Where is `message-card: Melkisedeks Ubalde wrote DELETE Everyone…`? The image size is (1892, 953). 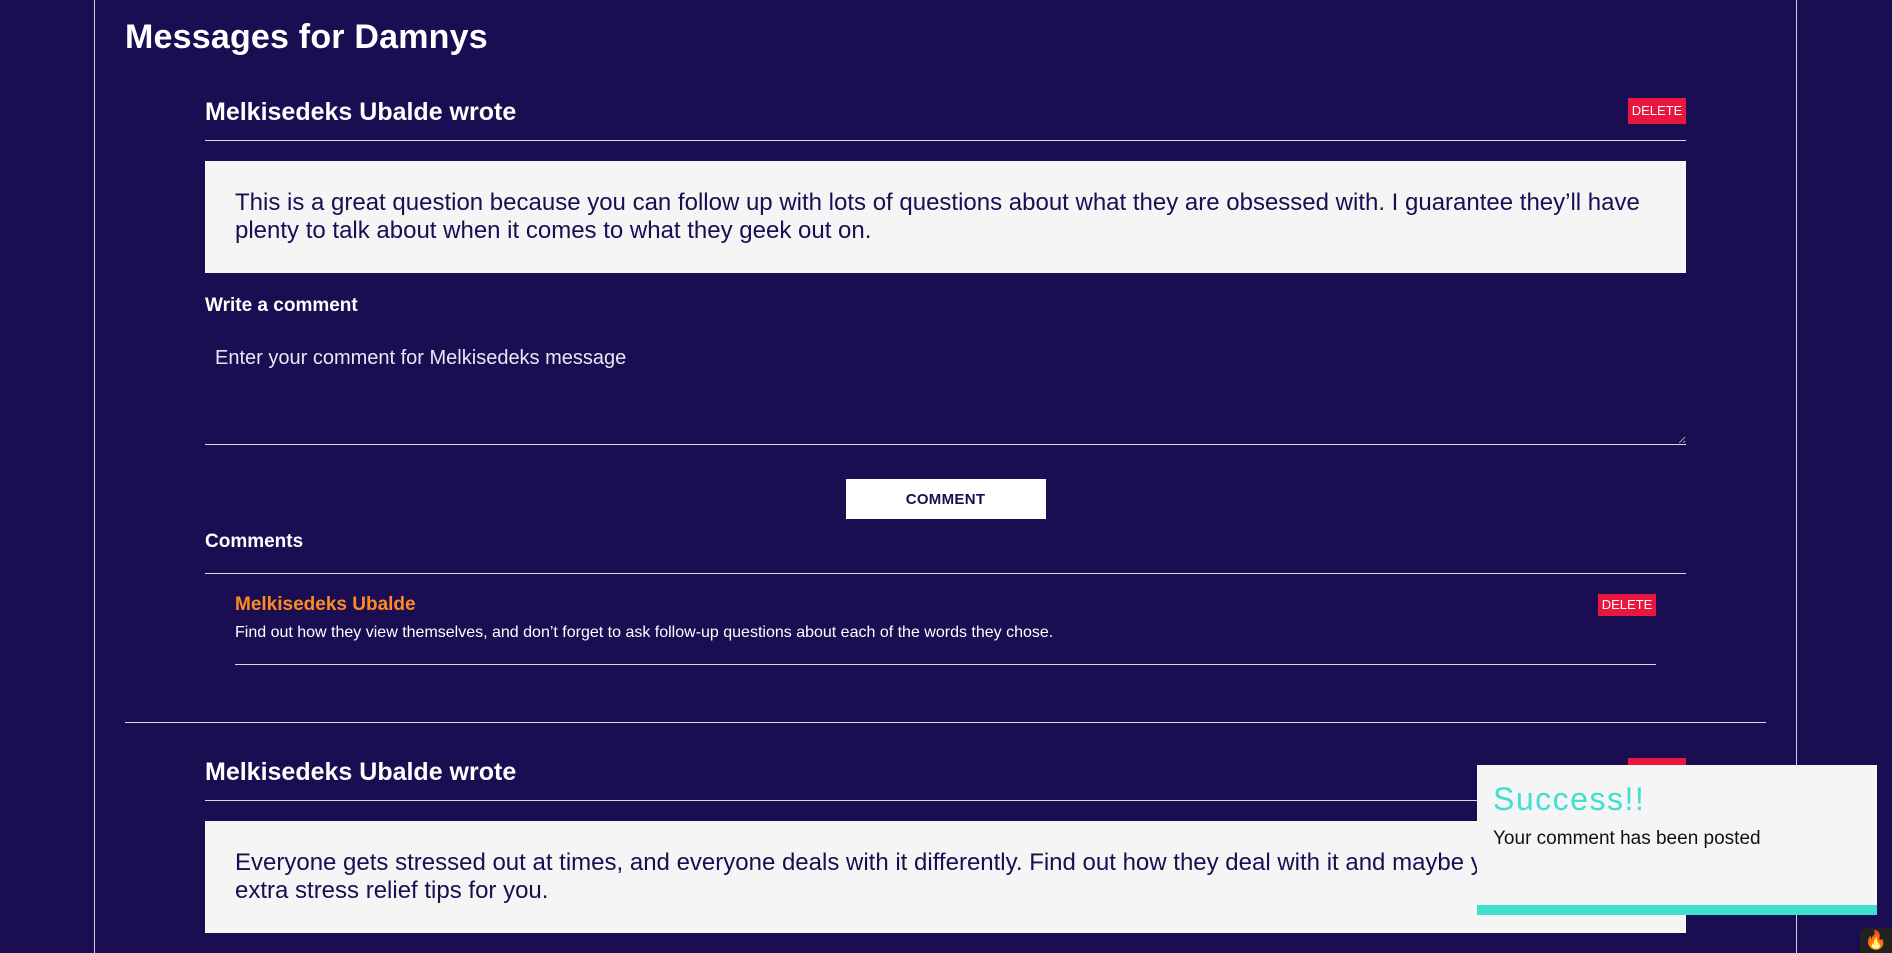
message-card: Melkisedeks Ubalde wrote DELETE Everyone… is located at coordinates (945, 845).